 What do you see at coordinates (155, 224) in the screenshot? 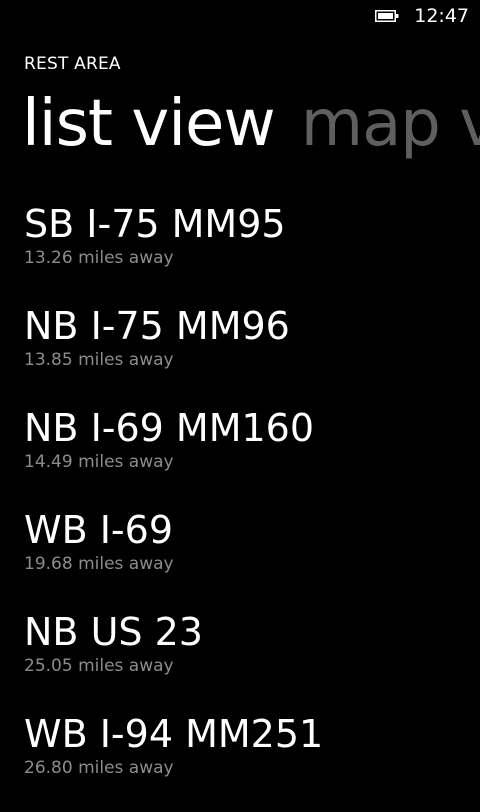
I see `rest-area-name: SB I-75 MM95` at bounding box center [155, 224].